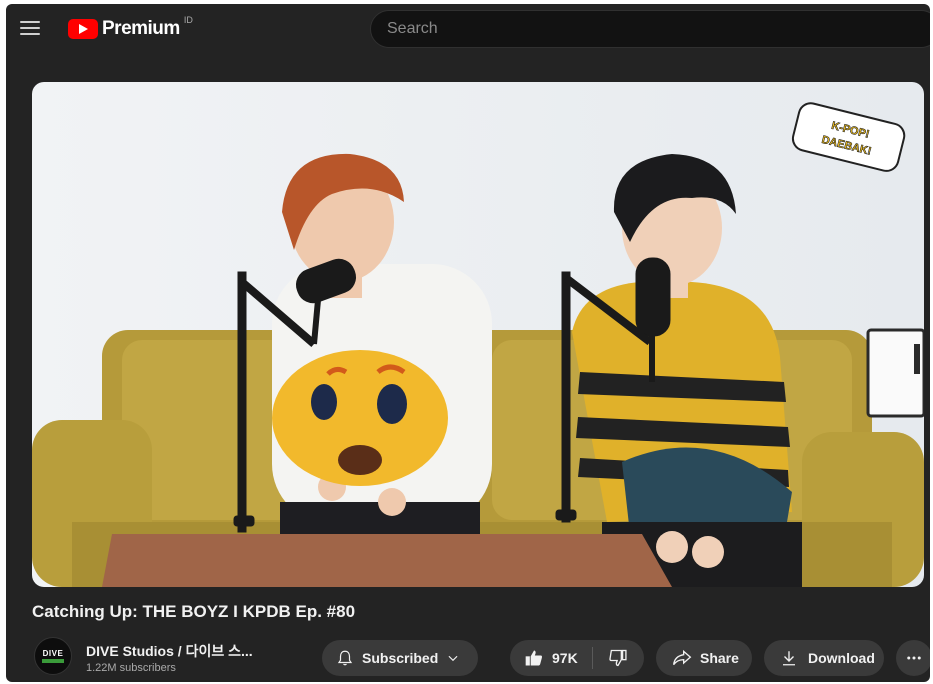 This screenshot has width=933, height=684. What do you see at coordinates (141, 28) in the screenshot?
I see `logo-text: Premium` at bounding box center [141, 28].